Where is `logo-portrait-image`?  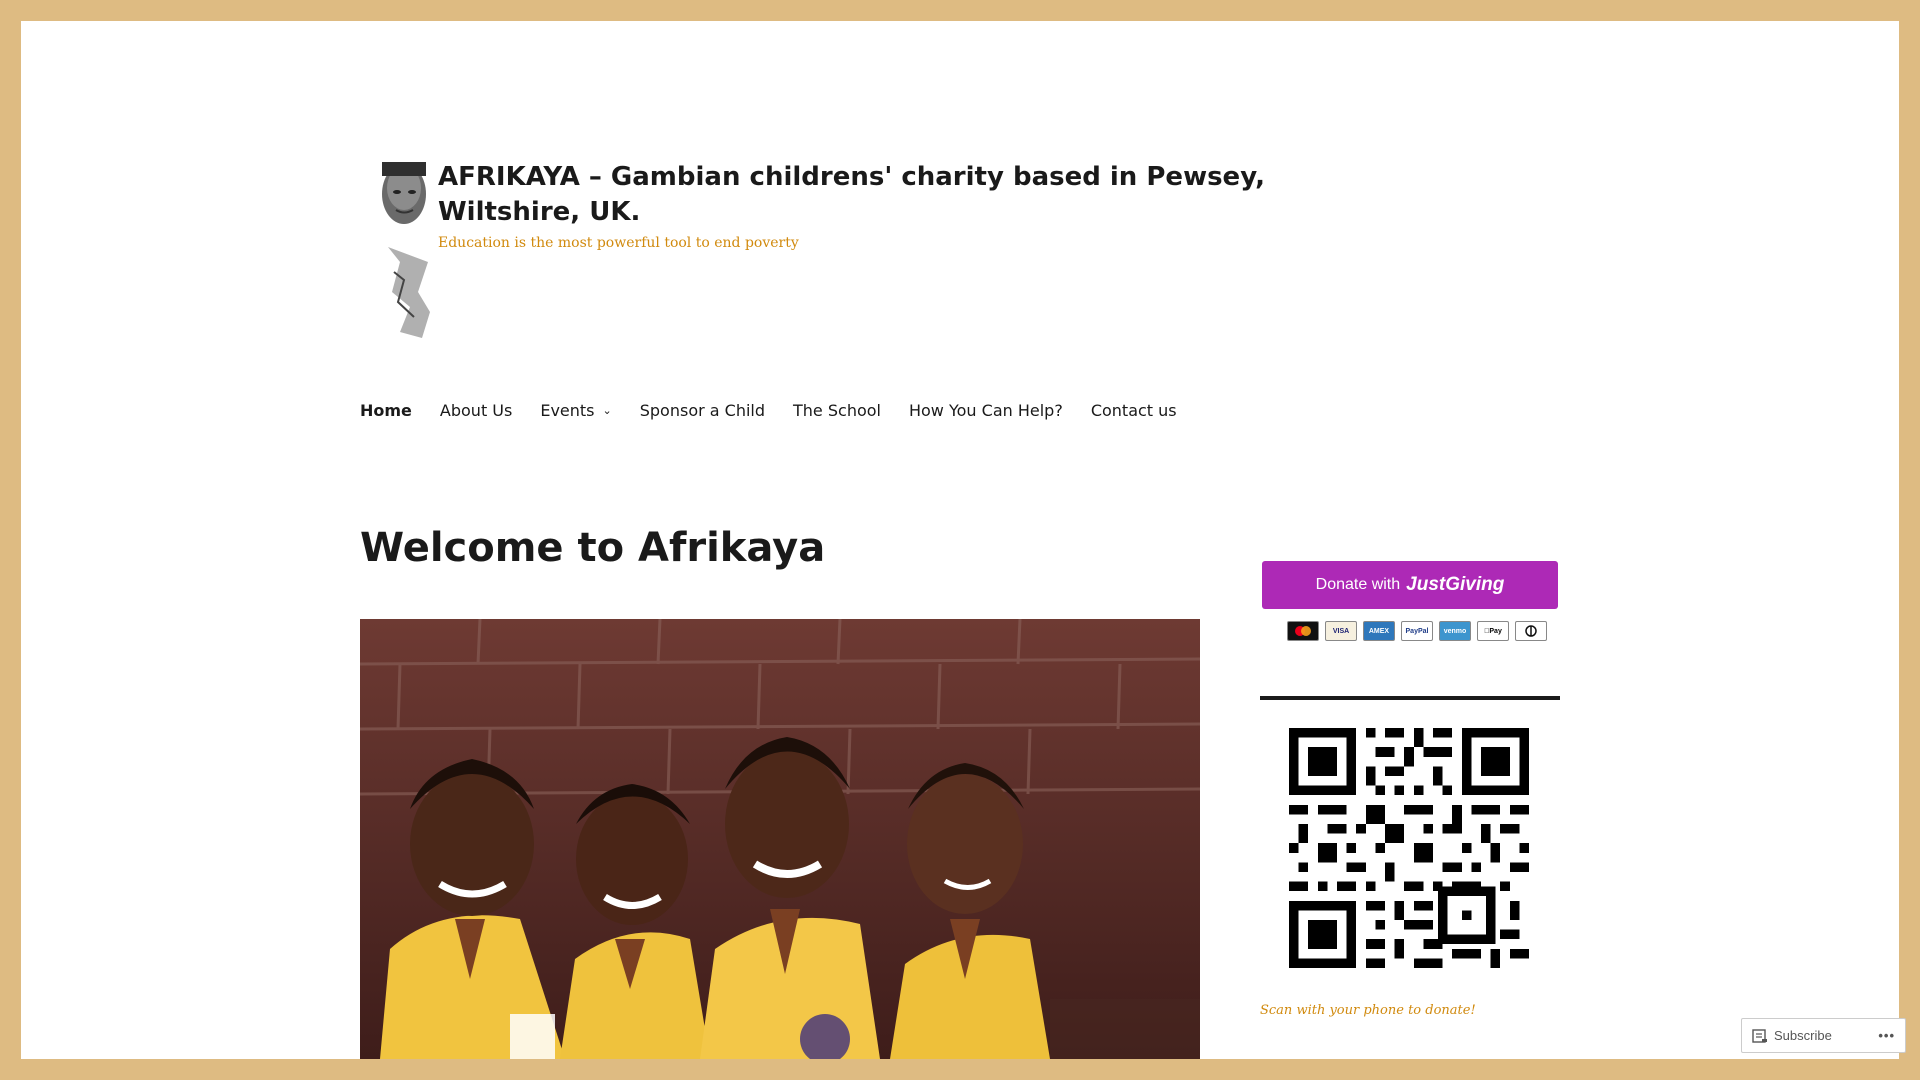 logo-portrait-image is located at coordinates (406, 240).